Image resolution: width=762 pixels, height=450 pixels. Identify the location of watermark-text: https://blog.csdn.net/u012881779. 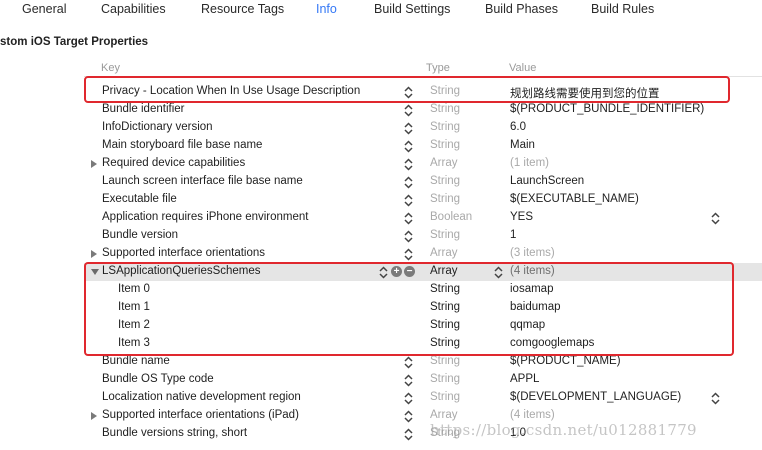
(563, 430).